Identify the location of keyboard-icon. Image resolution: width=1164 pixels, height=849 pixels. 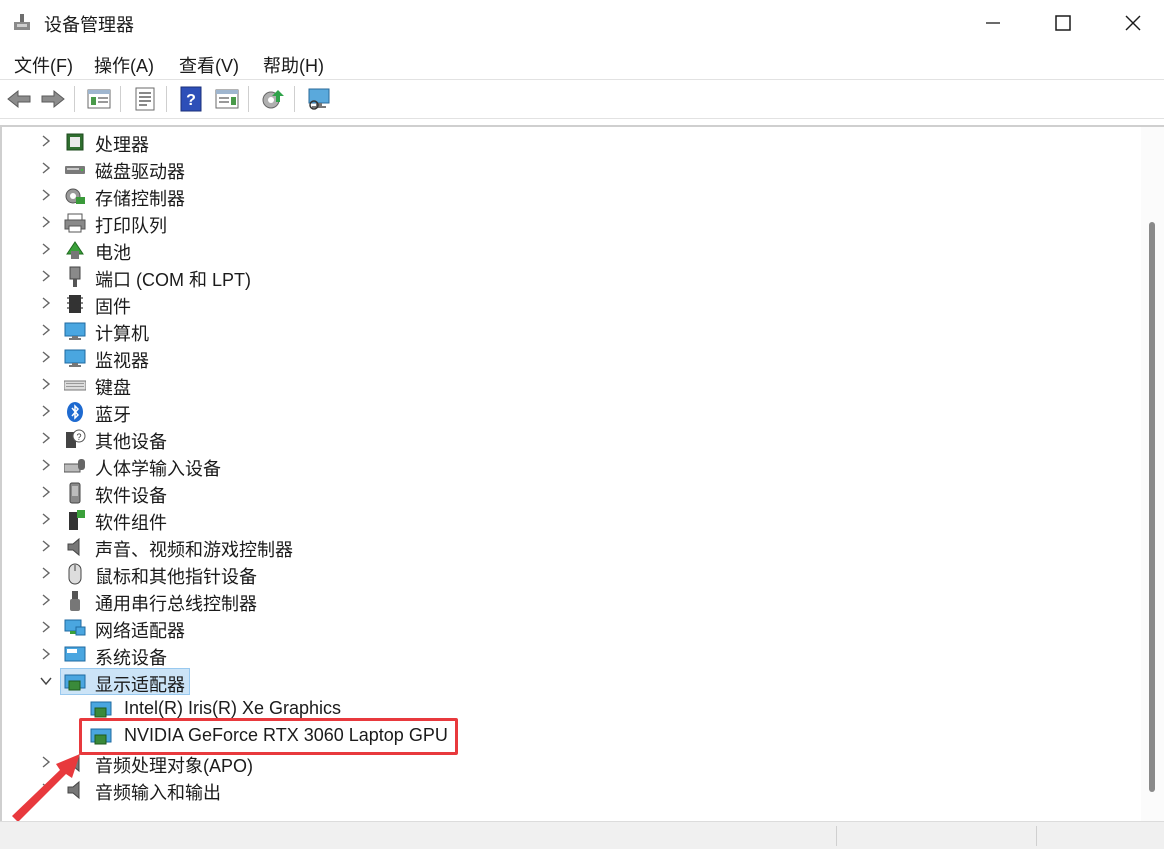
(75, 385).